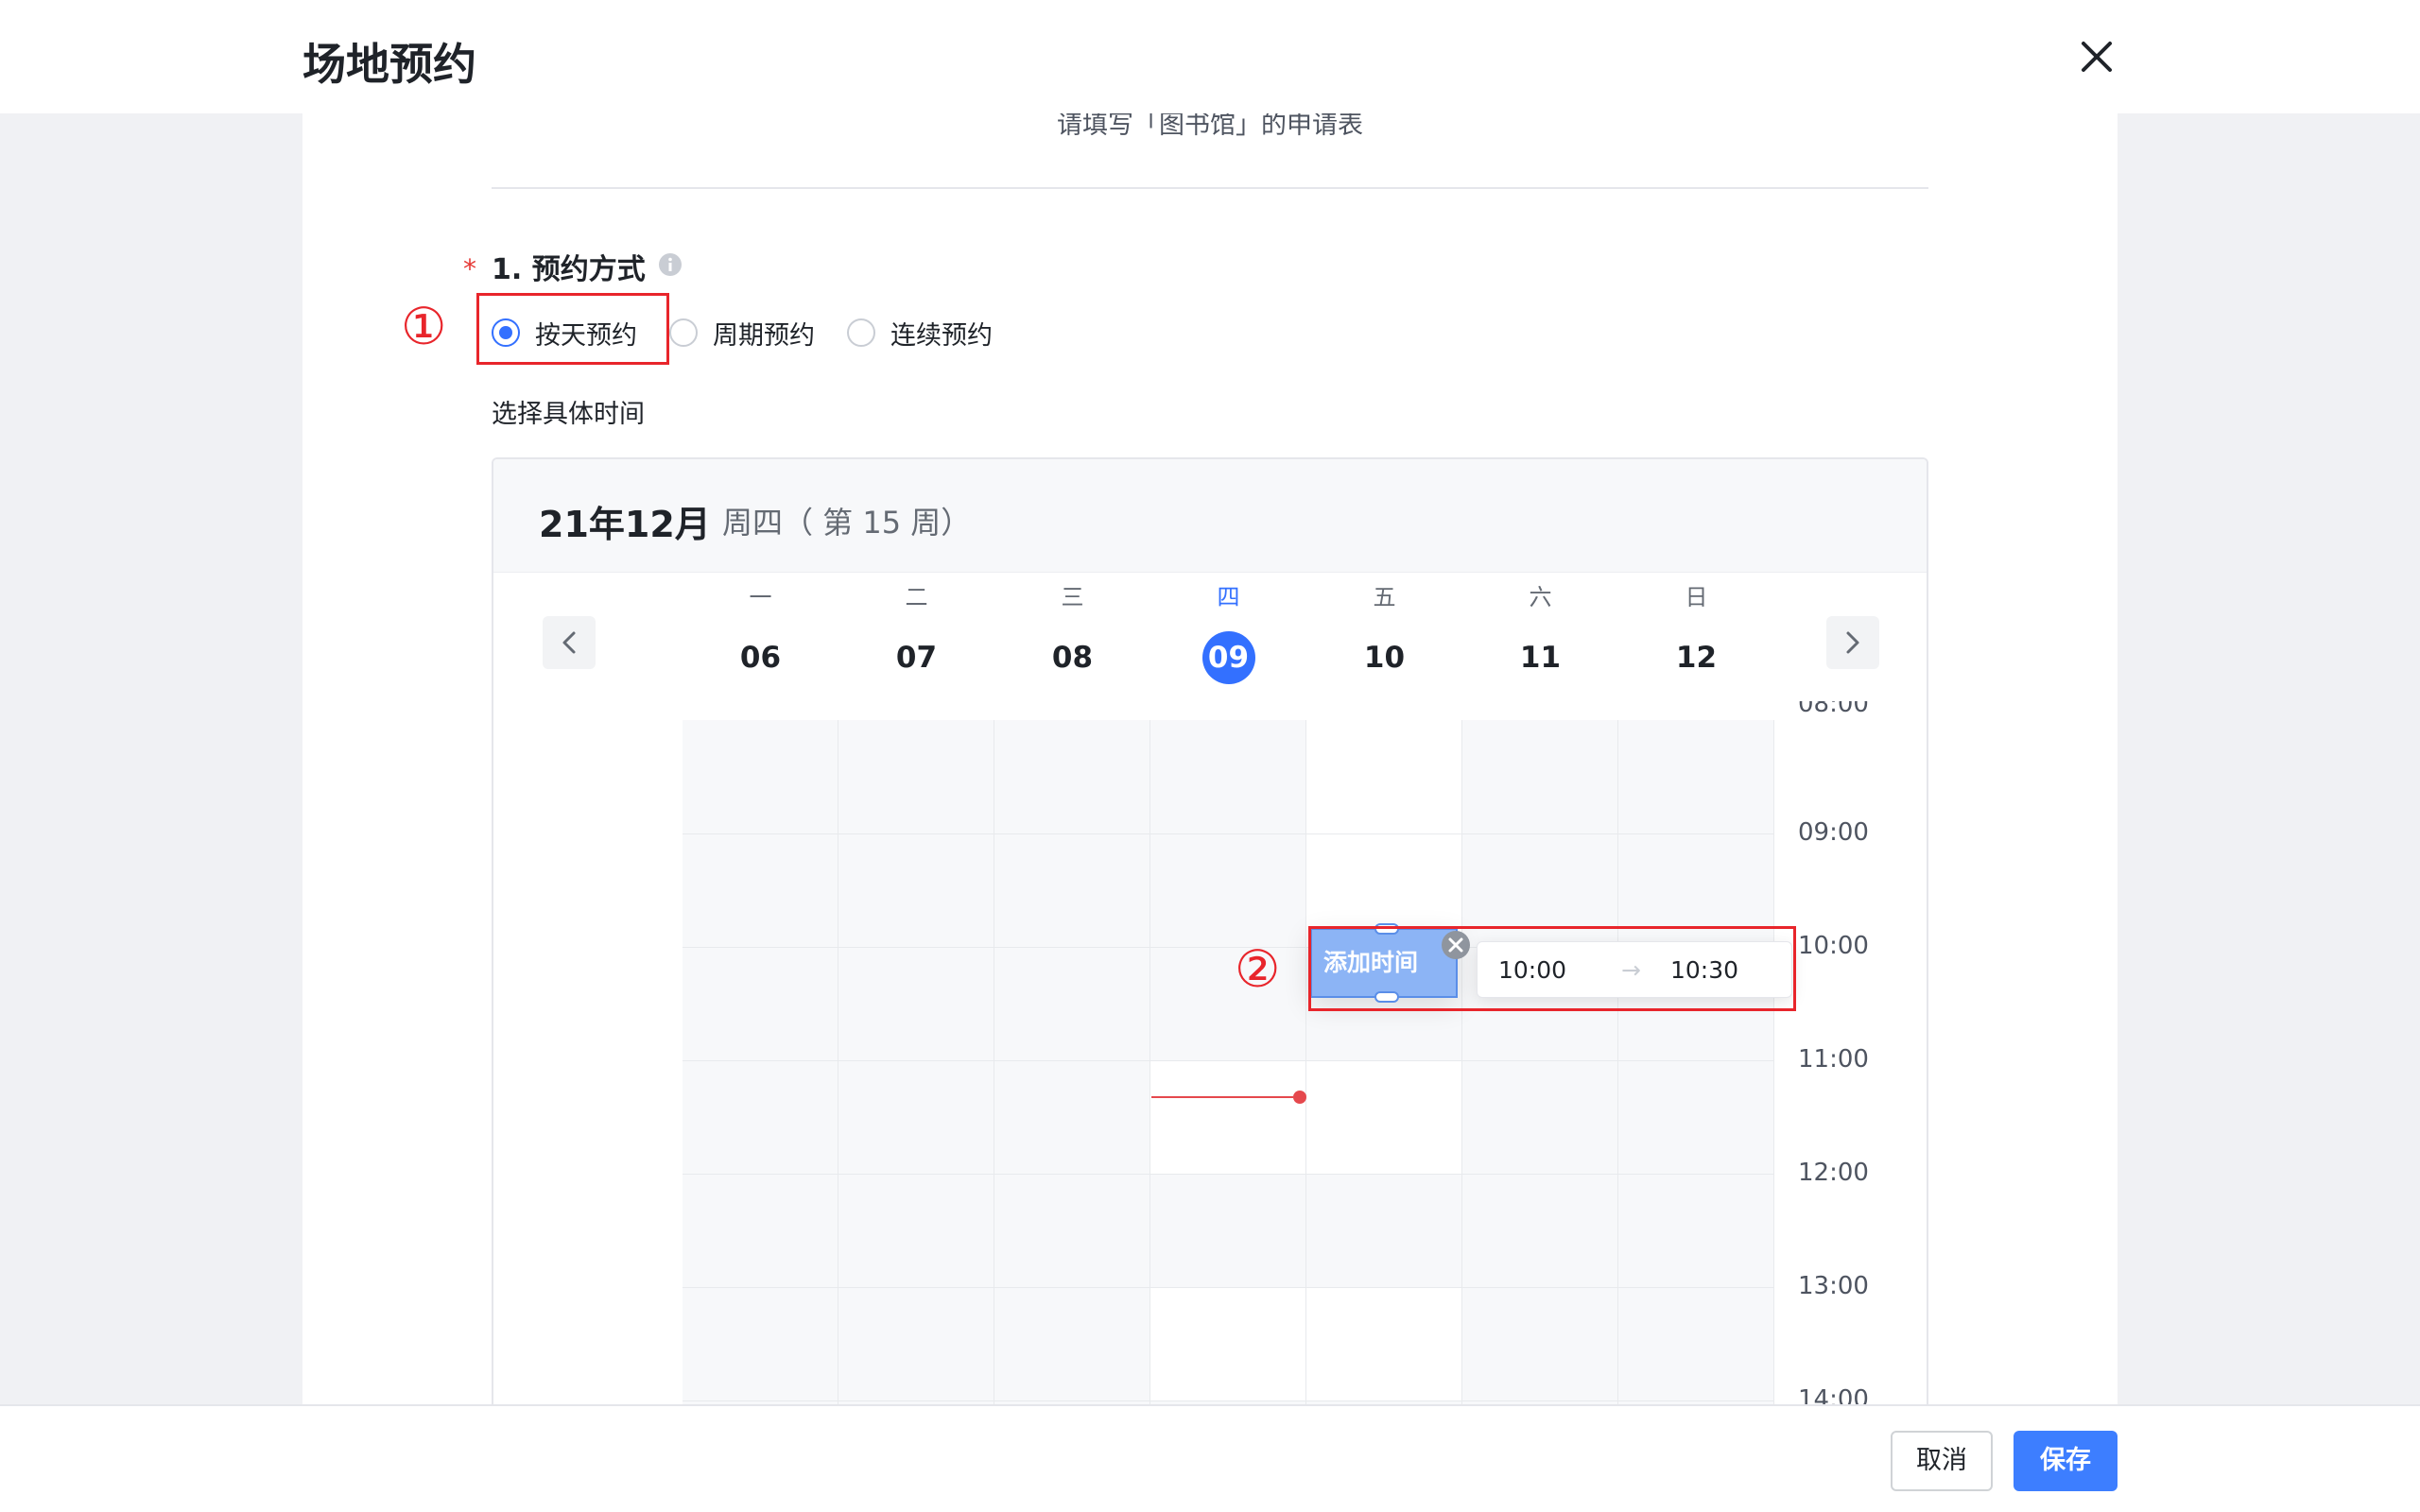 The width and height of the screenshot is (2420, 1512). What do you see at coordinates (760, 597) in the screenshot?
I see `weekday-label: 一` at bounding box center [760, 597].